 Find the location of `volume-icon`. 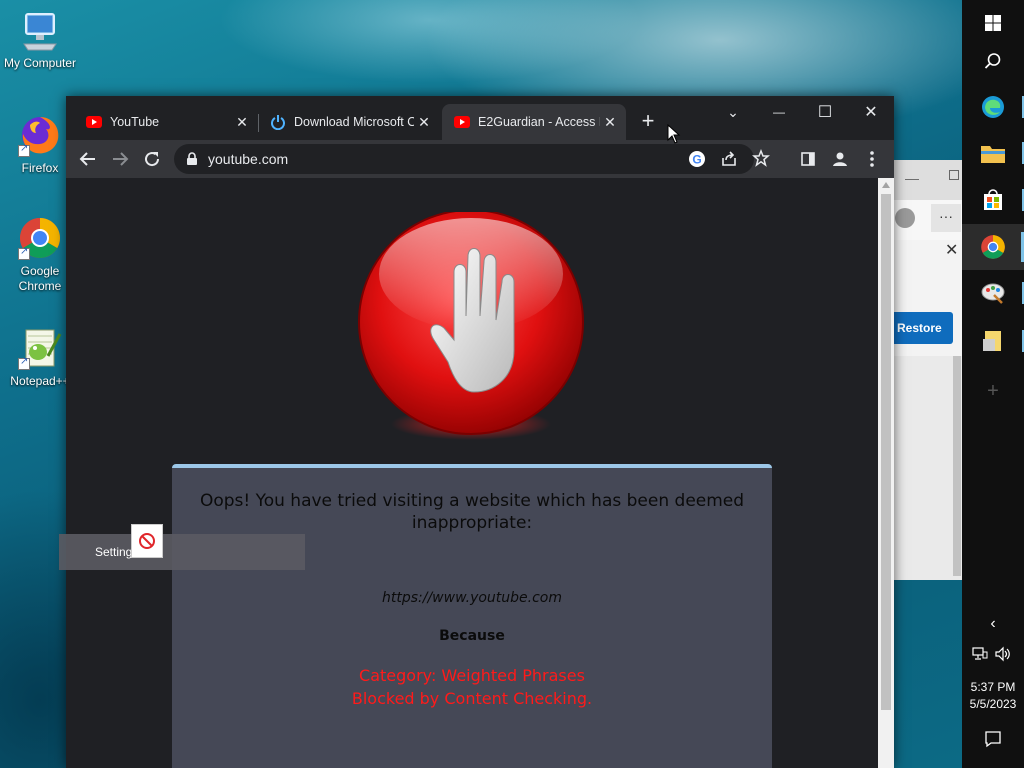

volume-icon is located at coordinates (1003, 654).